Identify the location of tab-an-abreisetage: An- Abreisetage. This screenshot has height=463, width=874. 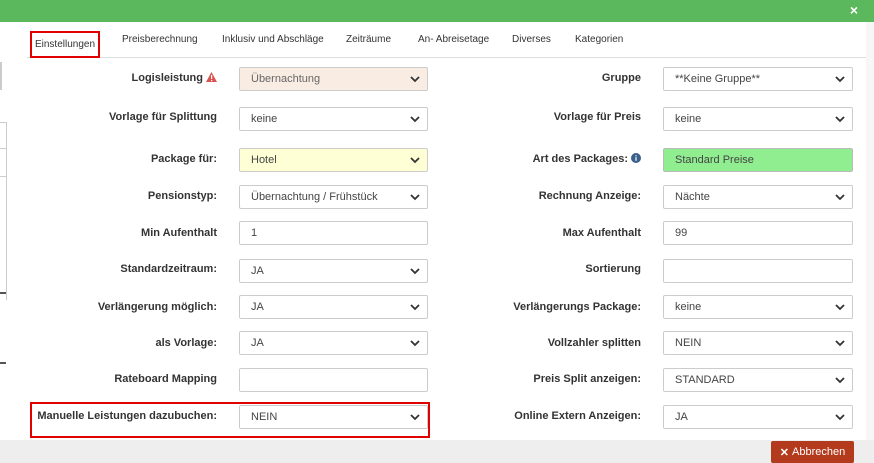
(453, 39).